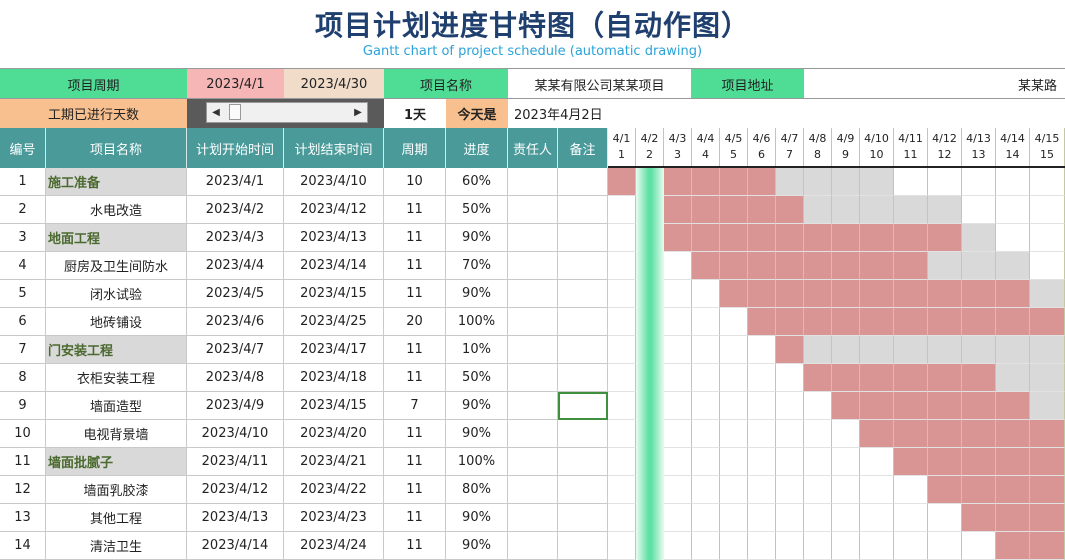 The image size is (1065, 560). Describe the element at coordinates (334, 434) in the screenshot. I see `task-end-cell: 2023/4/20` at that location.